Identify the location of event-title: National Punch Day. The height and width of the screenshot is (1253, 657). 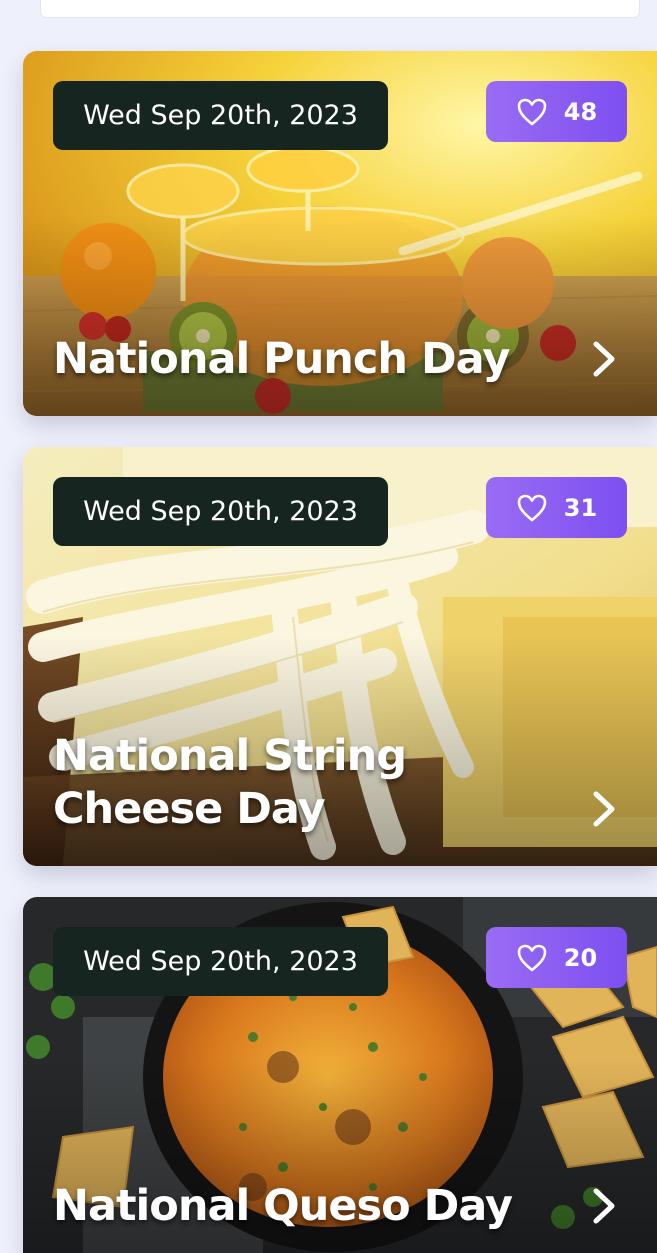
(281, 359).